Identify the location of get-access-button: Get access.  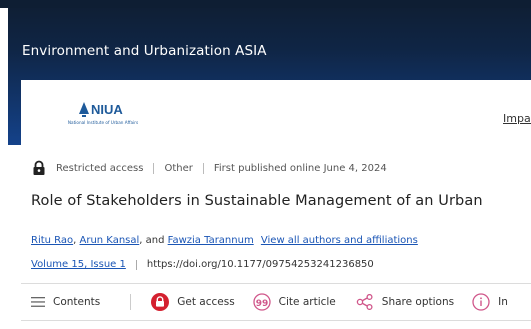
(193, 302).